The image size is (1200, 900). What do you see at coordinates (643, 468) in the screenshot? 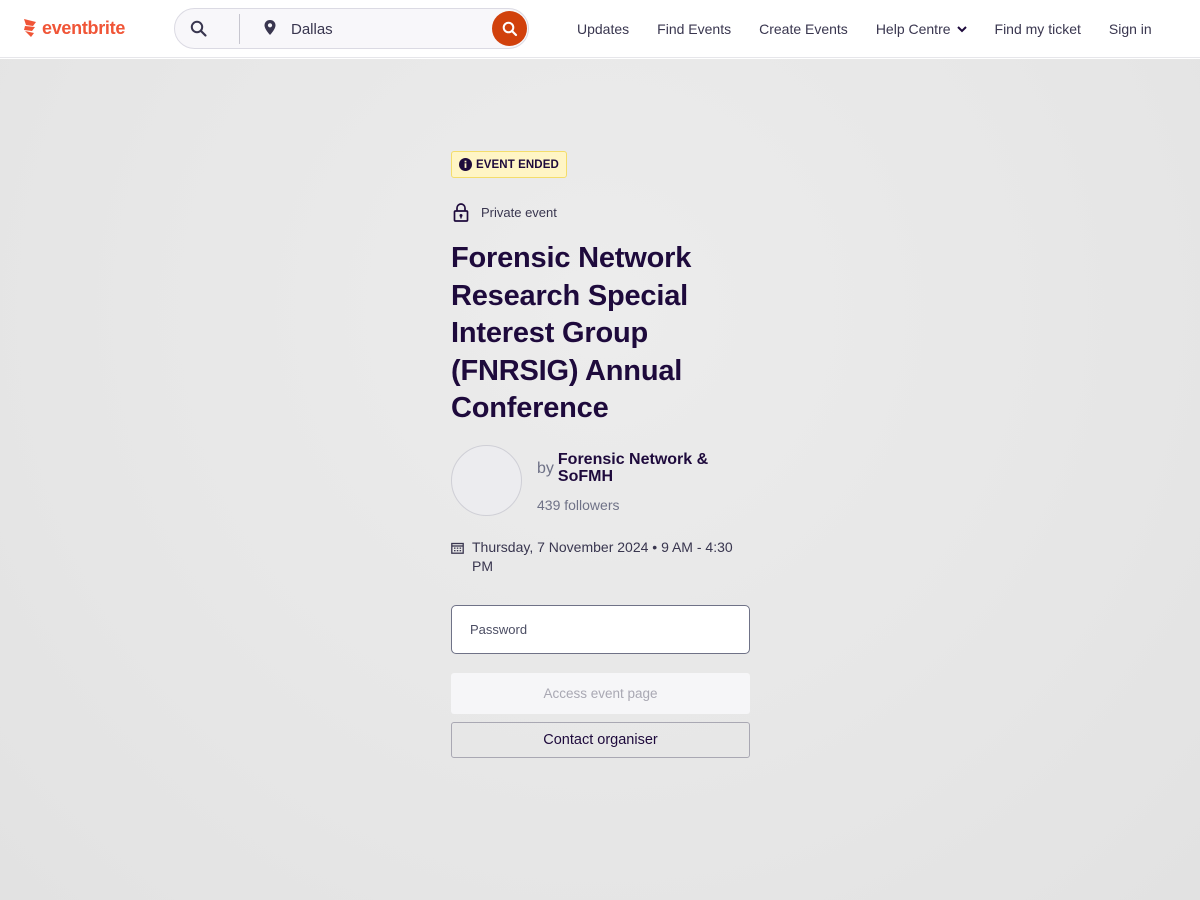
I see `organiser-name-link: Forensic Network & SoFMH` at bounding box center [643, 468].